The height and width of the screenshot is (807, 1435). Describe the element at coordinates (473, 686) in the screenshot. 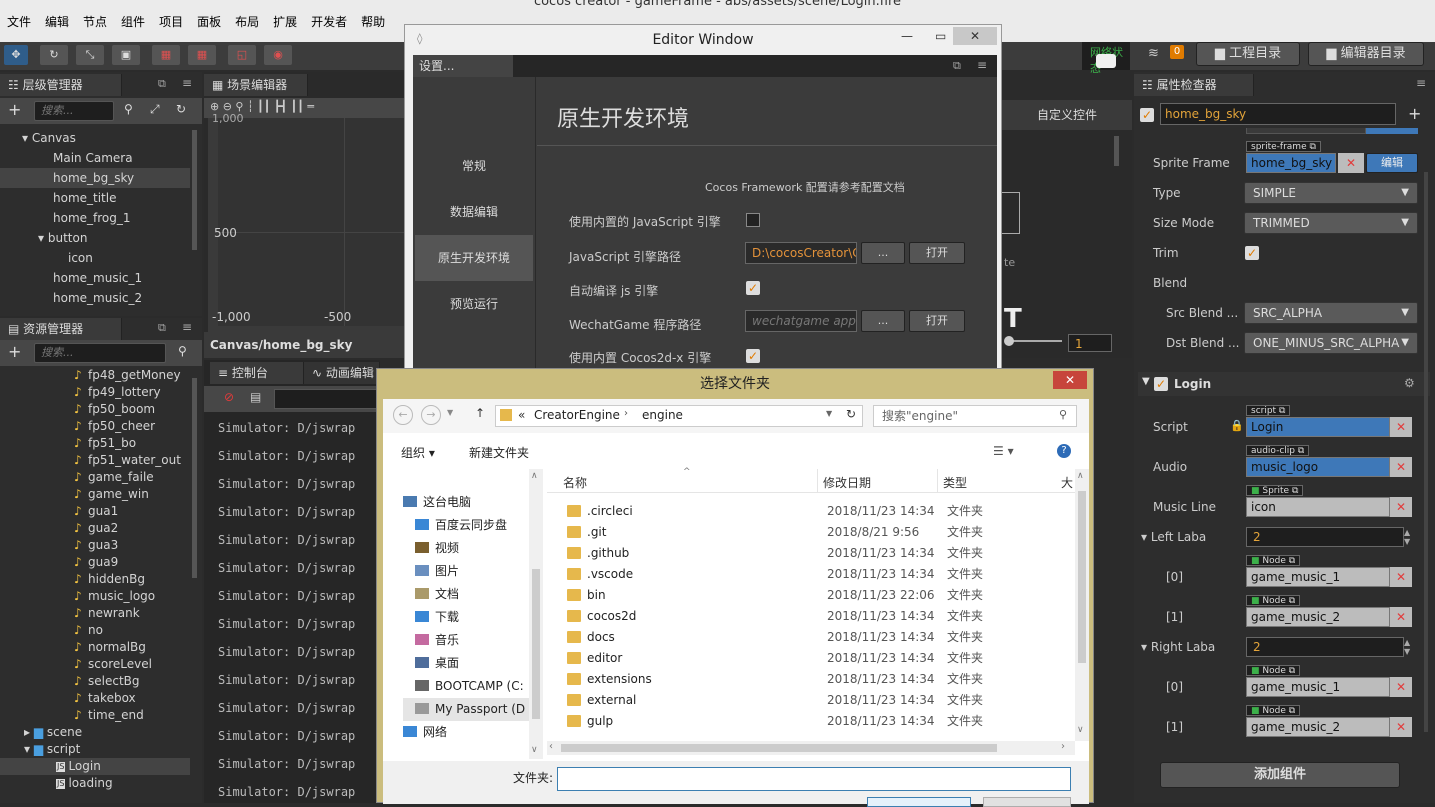

I see `nav-item: BOOTCAMP (C:` at that location.